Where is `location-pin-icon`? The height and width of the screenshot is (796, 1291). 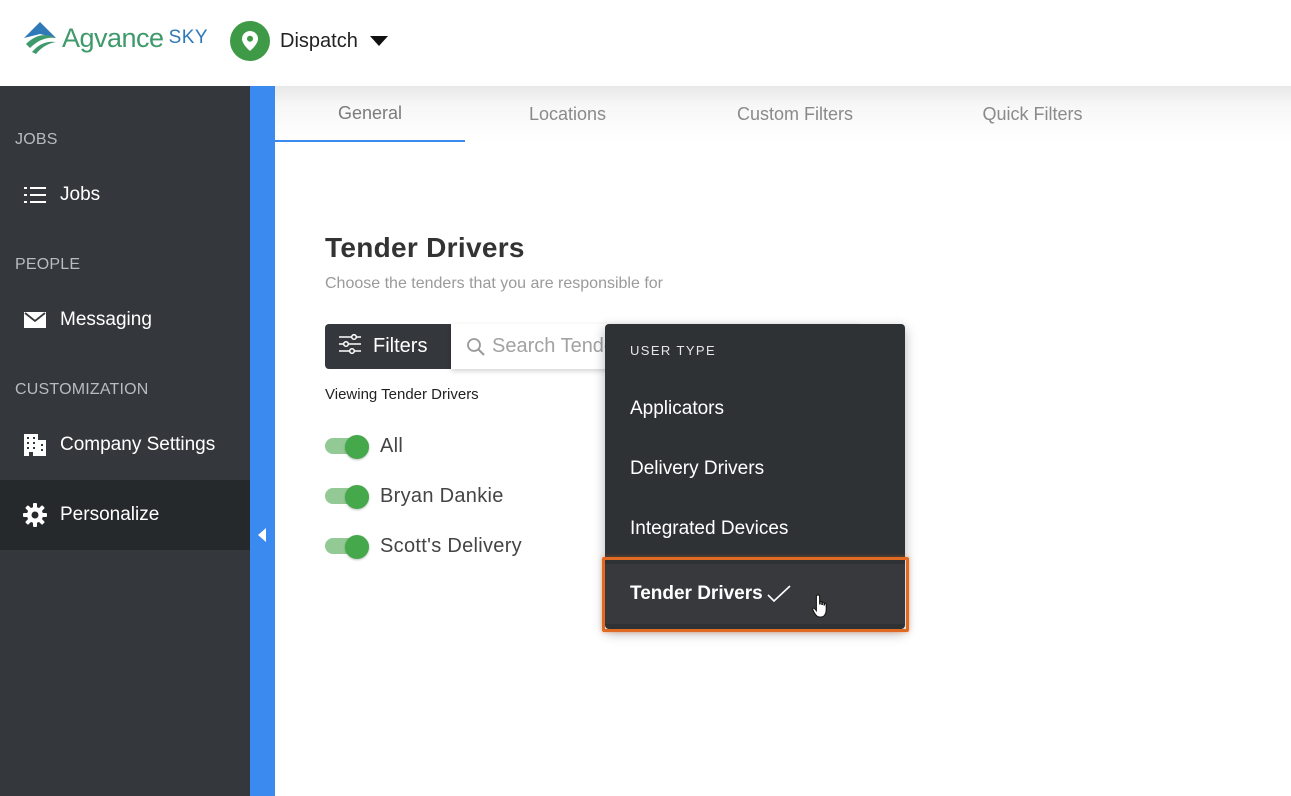 location-pin-icon is located at coordinates (250, 41).